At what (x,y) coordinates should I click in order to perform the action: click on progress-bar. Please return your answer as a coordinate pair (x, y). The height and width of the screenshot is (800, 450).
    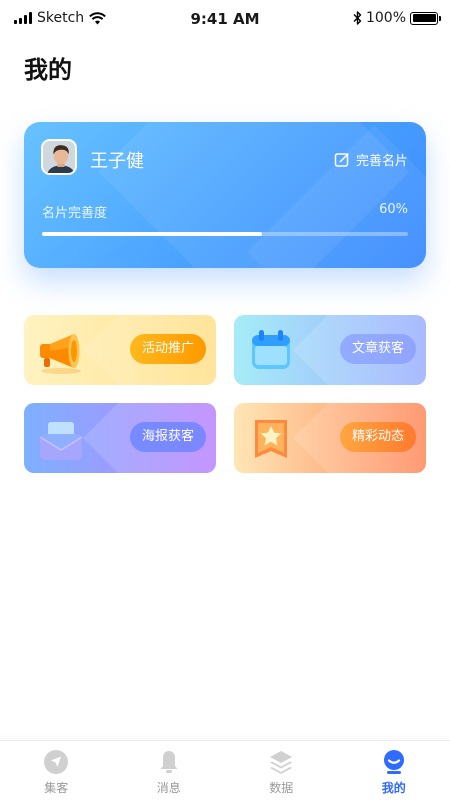
    Looking at the image, I should click on (225, 234).